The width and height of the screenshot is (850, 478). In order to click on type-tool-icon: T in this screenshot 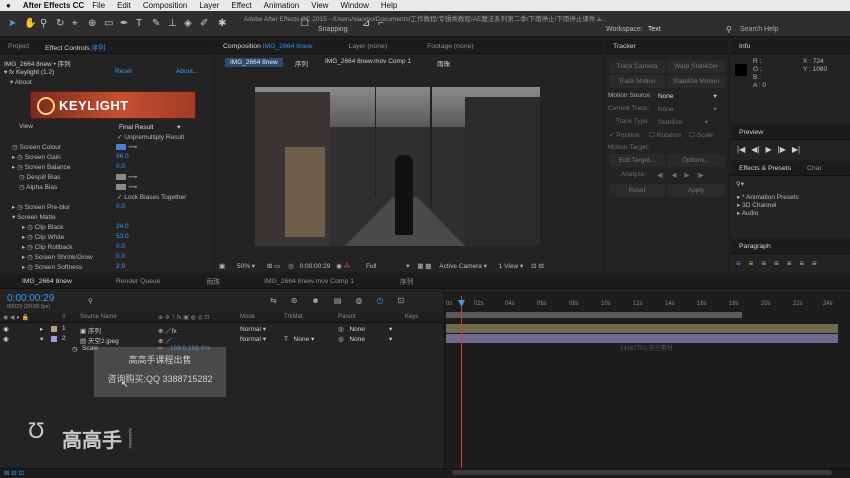, I will do `click(139, 23)`.